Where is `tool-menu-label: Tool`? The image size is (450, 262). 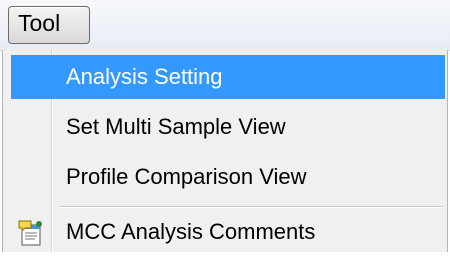
tool-menu-label: Tool is located at coordinates (39, 23).